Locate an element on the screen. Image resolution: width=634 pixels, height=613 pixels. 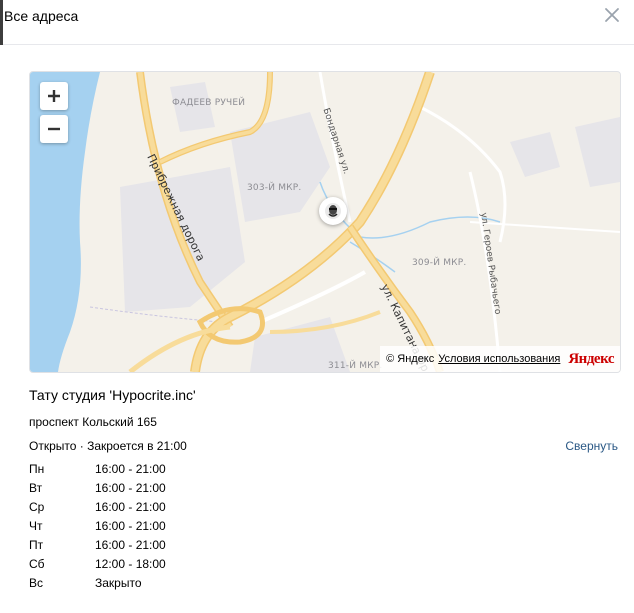
district-label: ФАДЕЕВ РУЧЕЙ is located at coordinates (209, 103).